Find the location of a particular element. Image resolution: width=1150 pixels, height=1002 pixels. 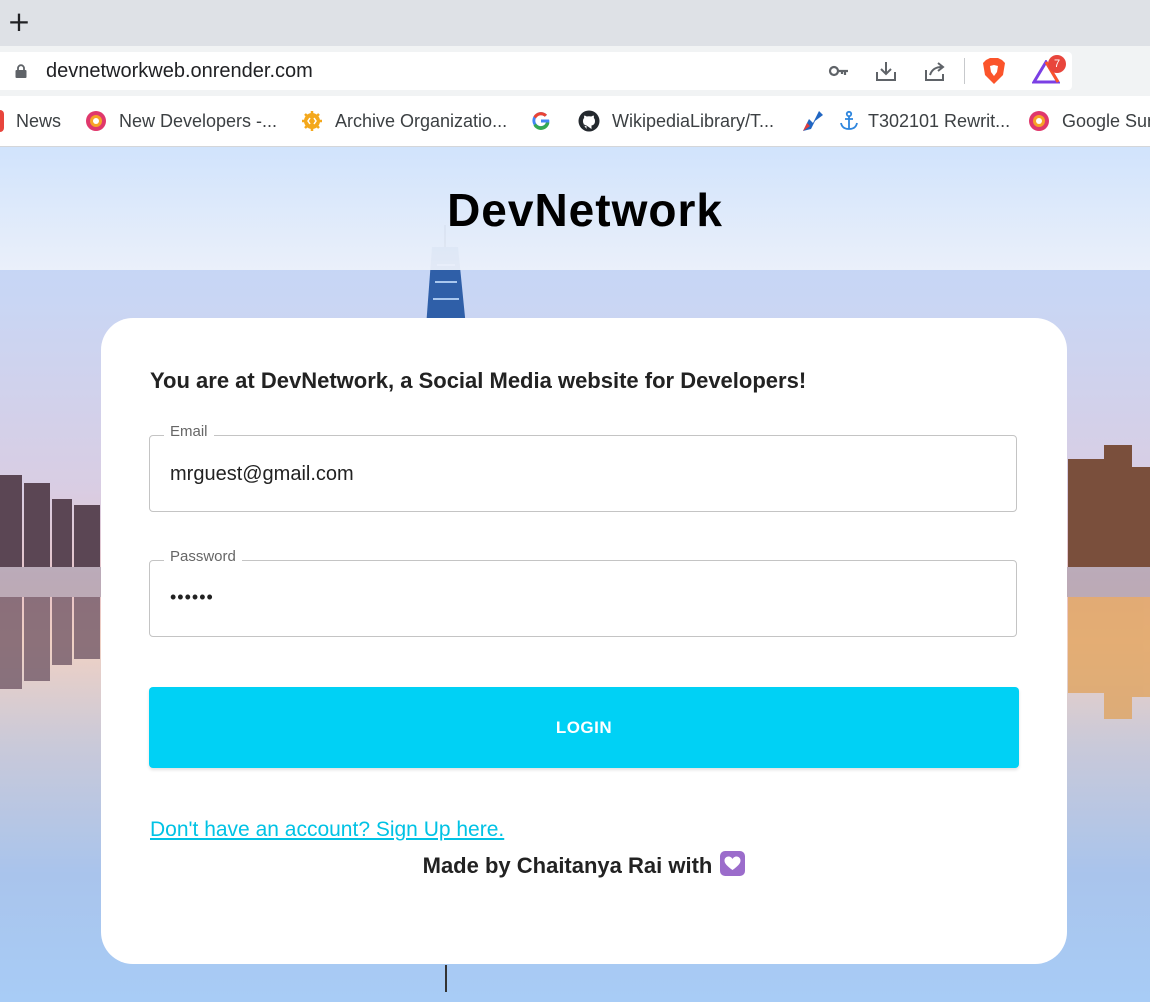

url-text: devnetworkweb.onrender.com is located at coordinates (179, 71).